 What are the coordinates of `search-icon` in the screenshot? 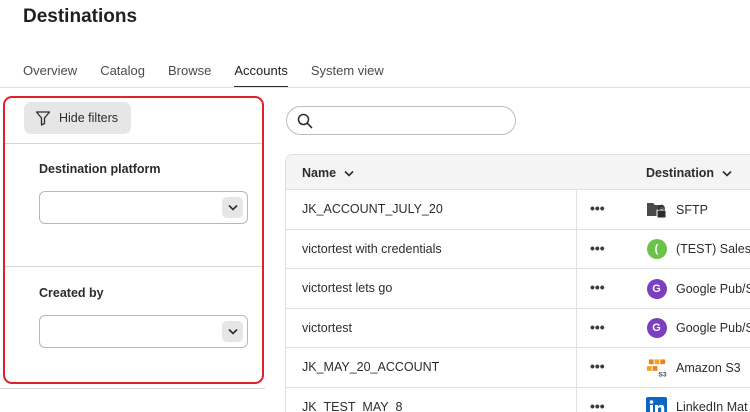 It's located at (305, 121).